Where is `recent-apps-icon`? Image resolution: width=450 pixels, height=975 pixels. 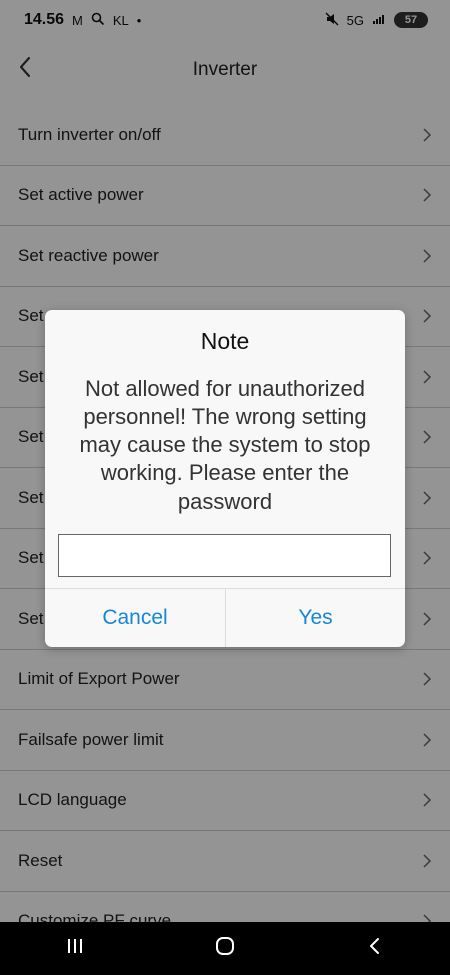 recent-apps-icon is located at coordinates (75, 948).